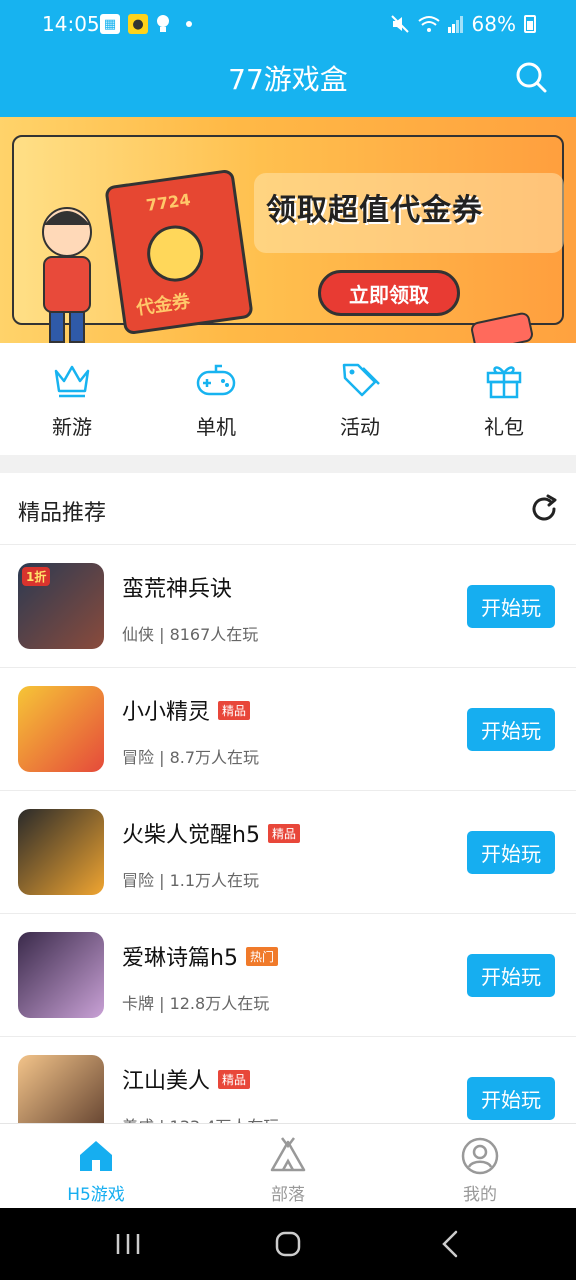 The width and height of the screenshot is (576, 1280). What do you see at coordinates (288, 24) in the screenshot?
I see `status-bar: 14:05 ▦ ● 68%` at bounding box center [288, 24].